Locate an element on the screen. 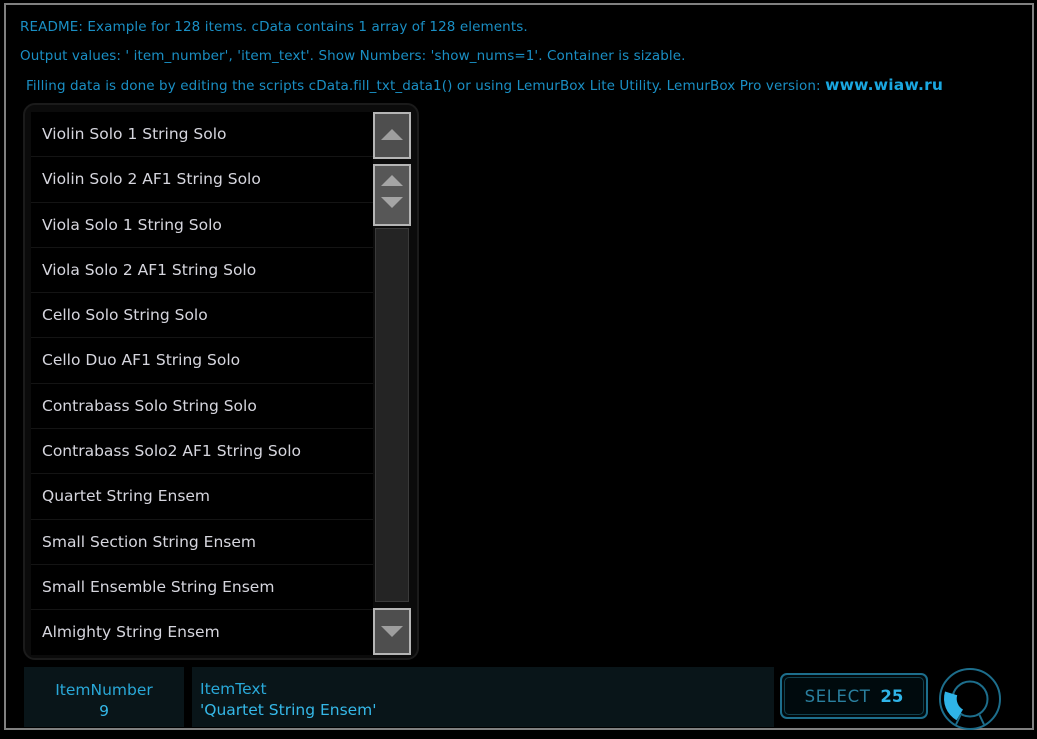  select-button-value: 25 is located at coordinates (892, 696).